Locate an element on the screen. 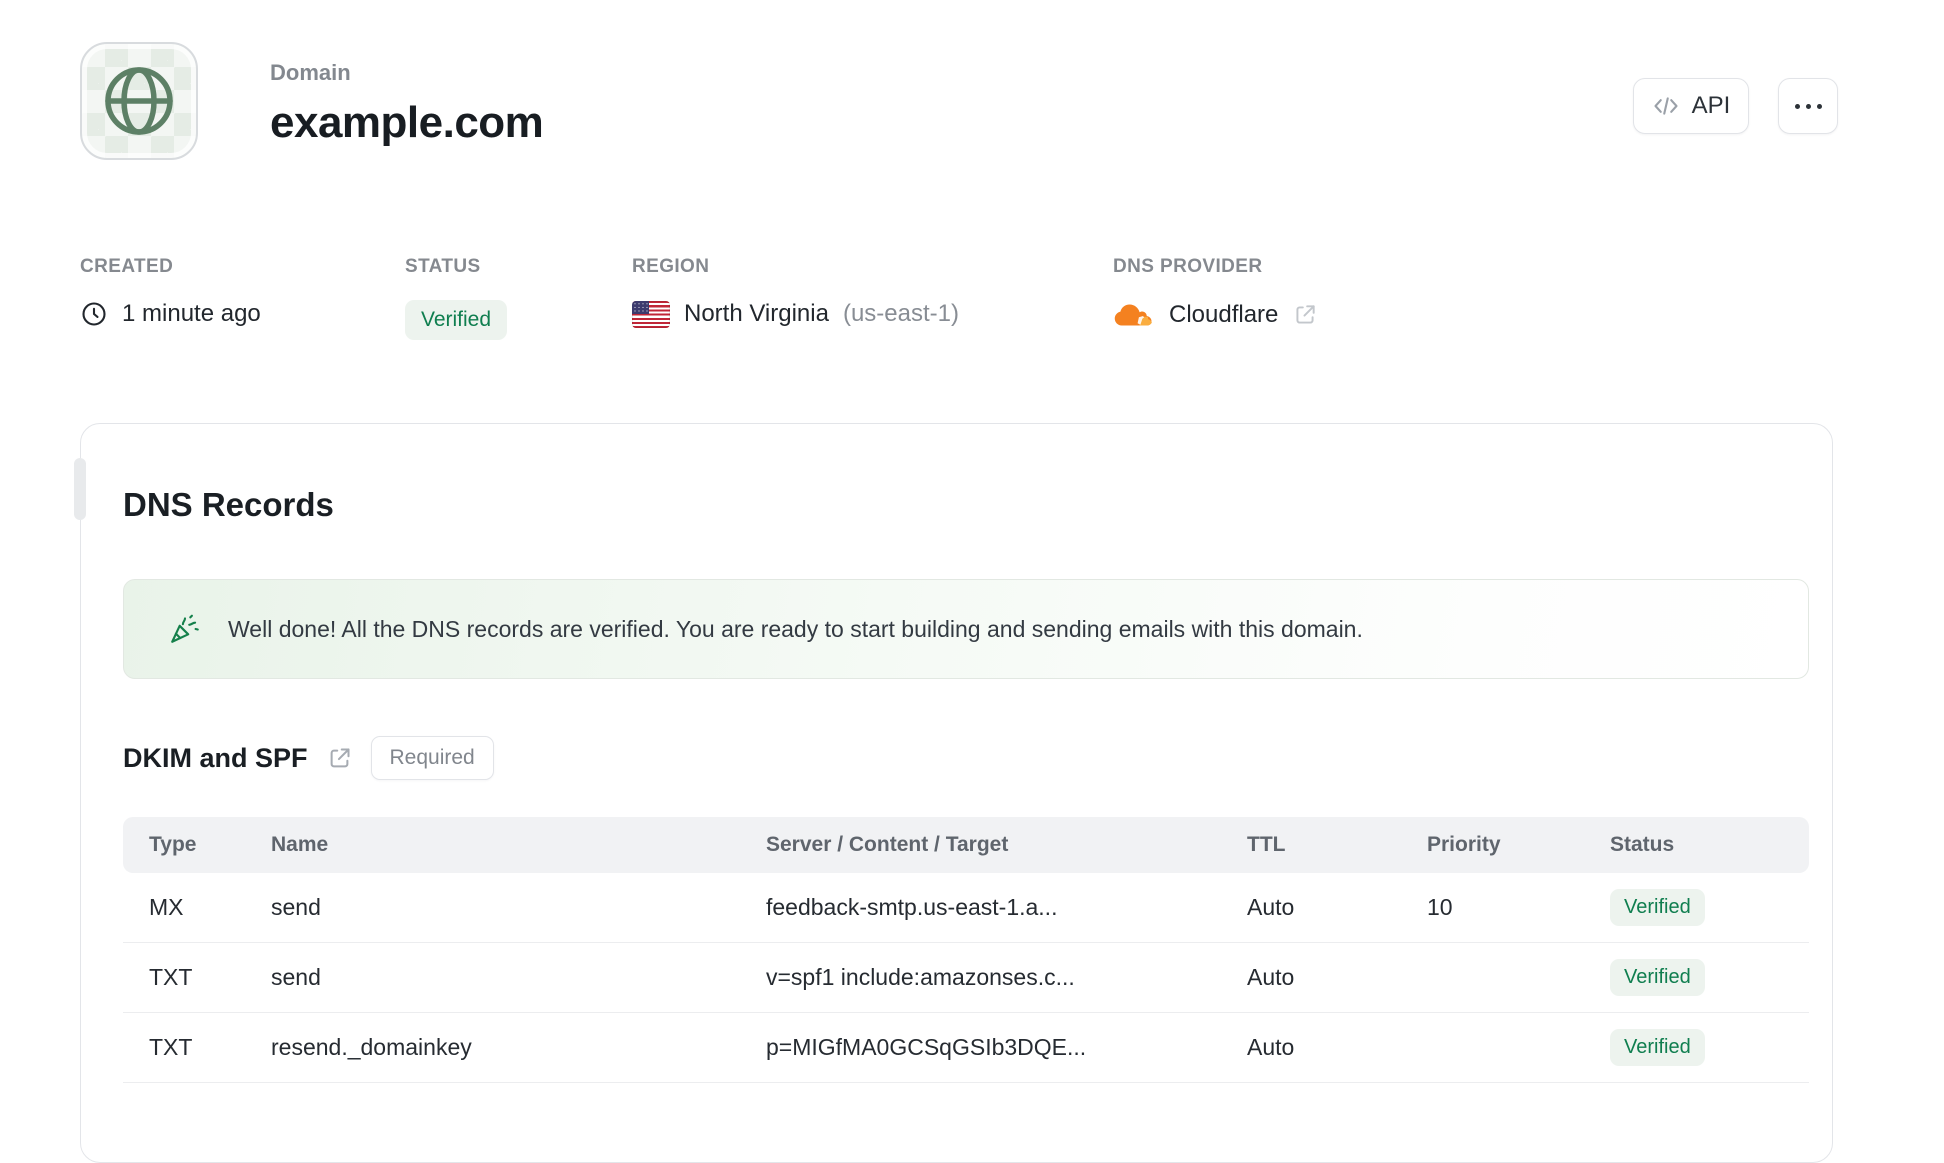 The height and width of the screenshot is (1163, 1944). domain-avatar is located at coordinates (139, 101).